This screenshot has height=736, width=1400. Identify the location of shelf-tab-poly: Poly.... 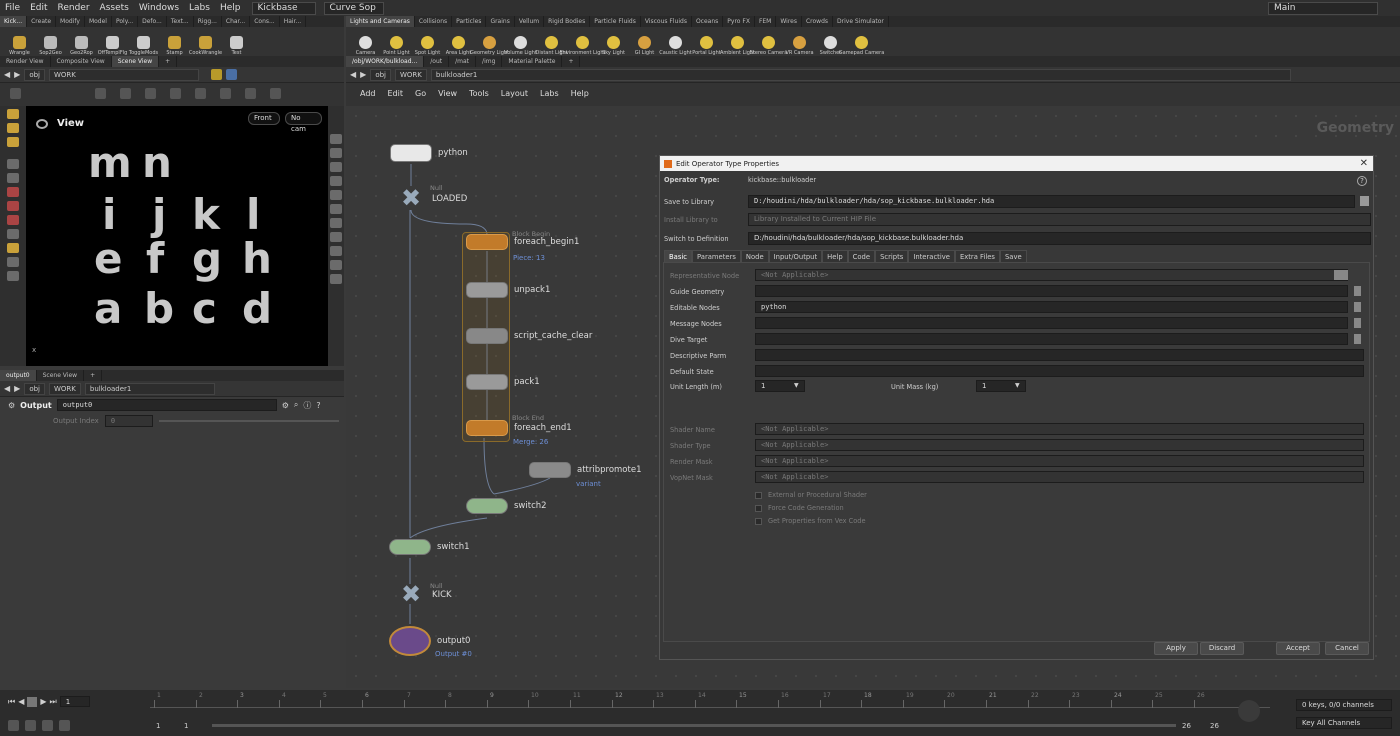
(125, 21).